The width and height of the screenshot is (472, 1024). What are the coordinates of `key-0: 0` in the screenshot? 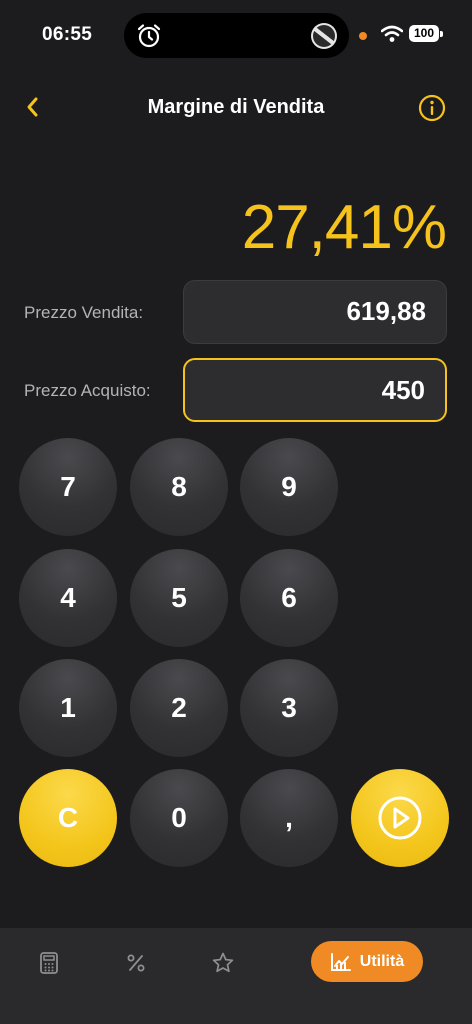 It's located at (179, 818).